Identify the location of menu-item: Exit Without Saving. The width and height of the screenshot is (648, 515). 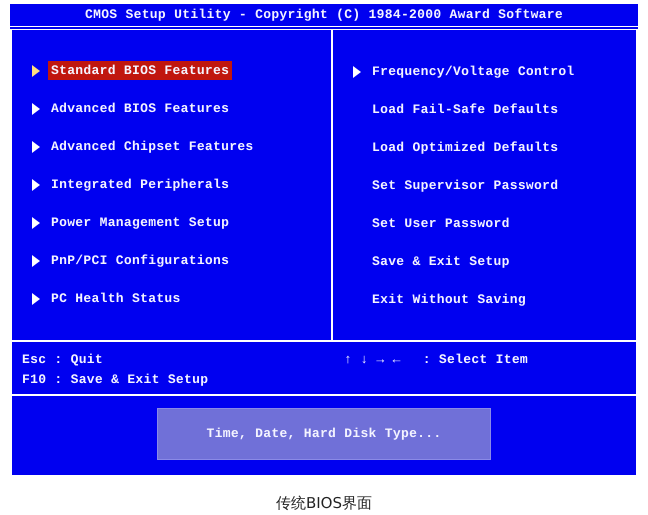
(449, 300).